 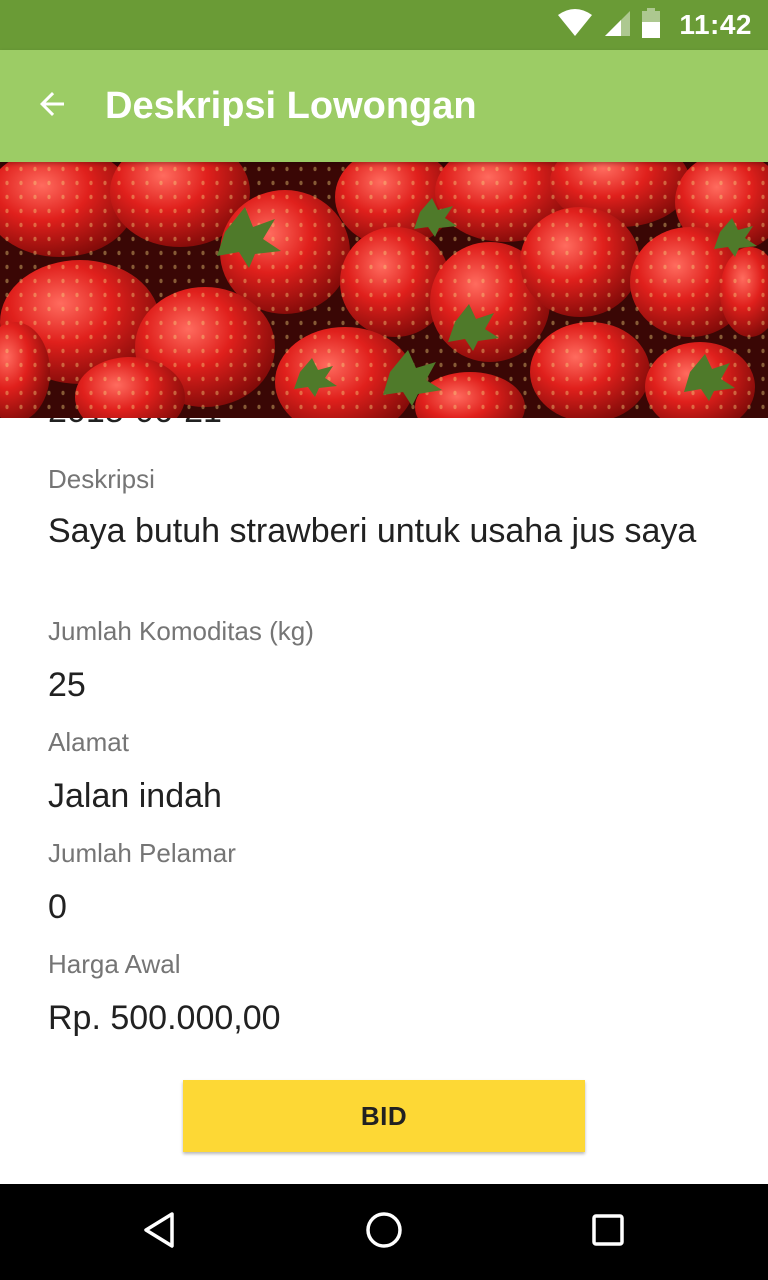 What do you see at coordinates (617, 25) in the screenshot?
I see `cell-signal-icon` at bounding box center [617, 25].